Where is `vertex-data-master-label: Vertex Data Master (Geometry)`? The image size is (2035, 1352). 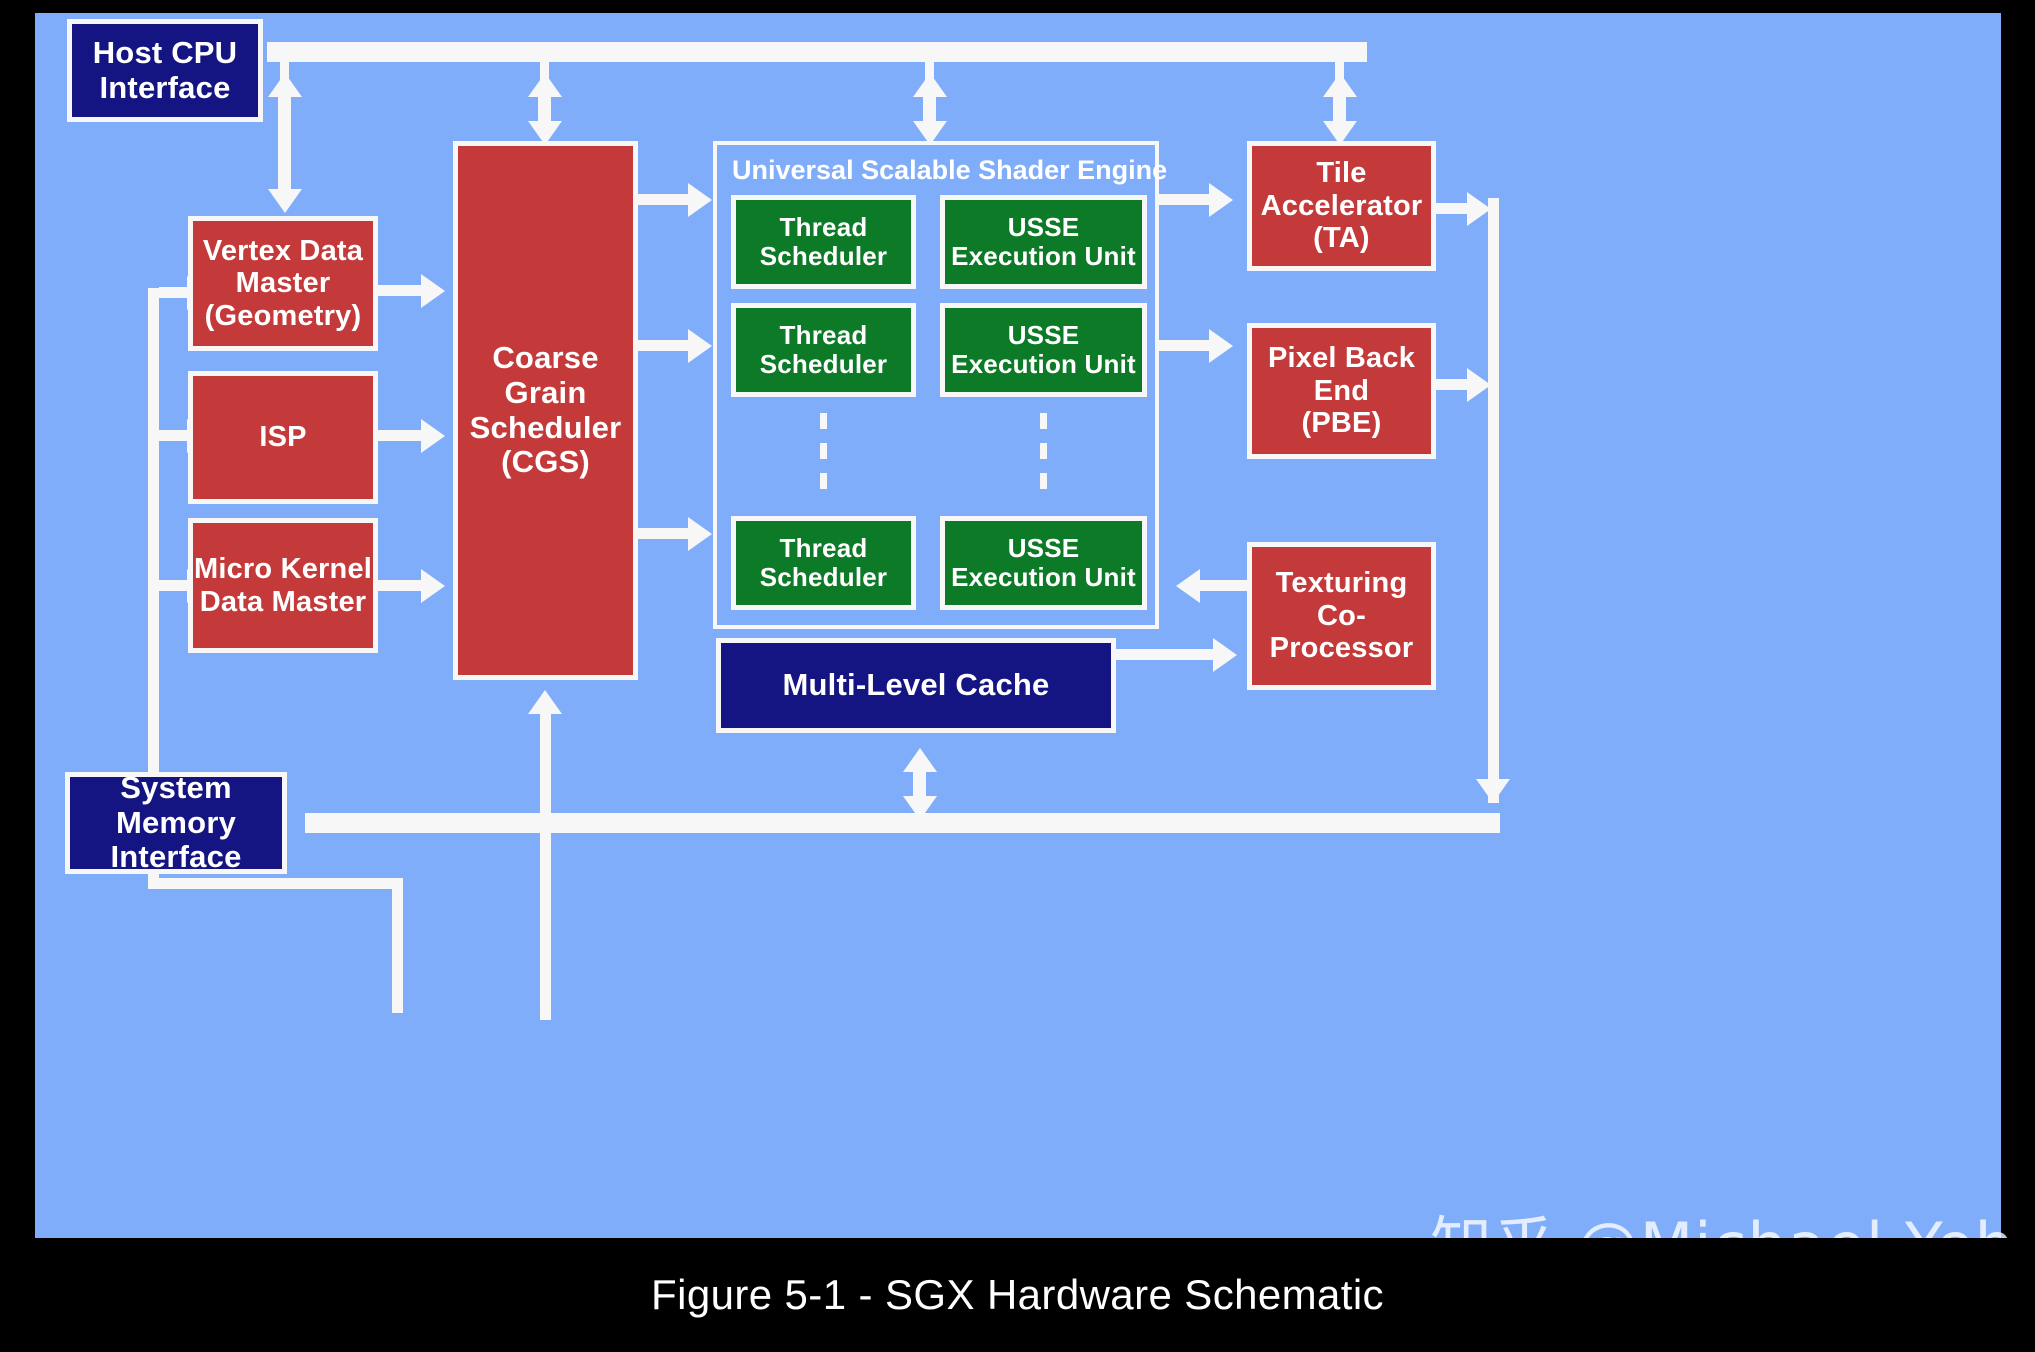
vertex-data-master-label: Vertex Data Master (Geometry) is located at coordinates (283, 283).